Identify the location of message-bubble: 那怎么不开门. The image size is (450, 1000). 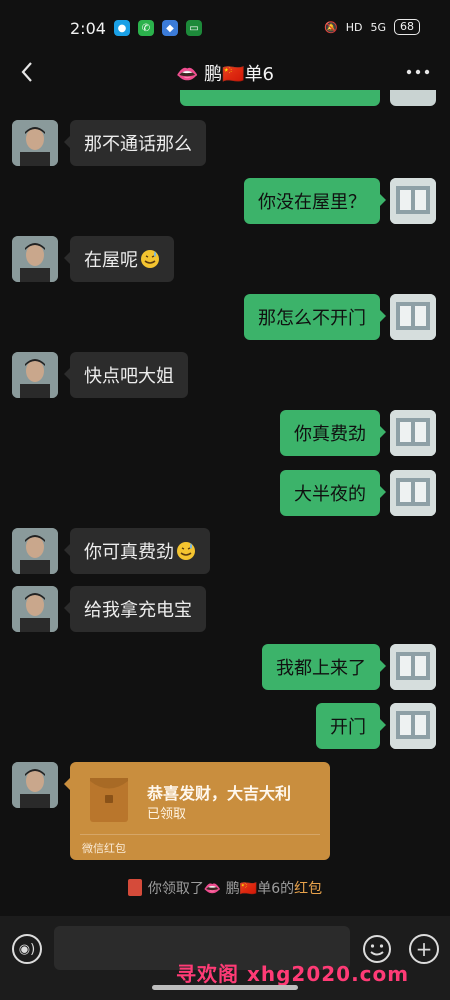
(315, 317).